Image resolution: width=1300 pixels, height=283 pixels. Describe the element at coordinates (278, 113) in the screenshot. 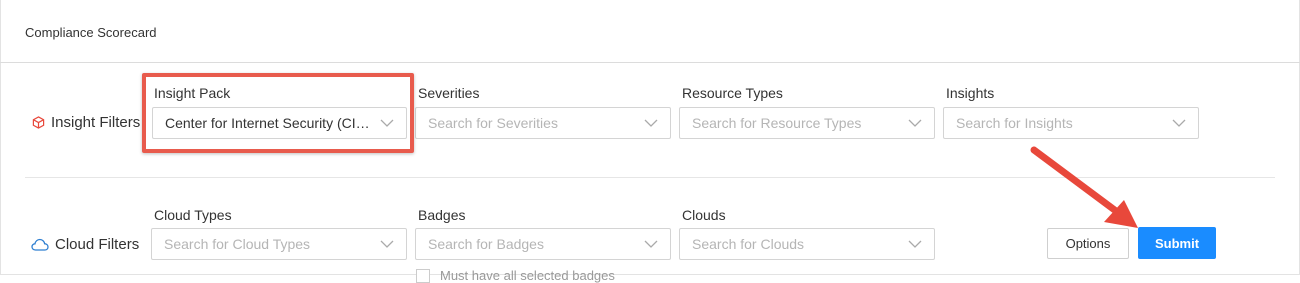

I see `insight-pack-highlight` at that location.